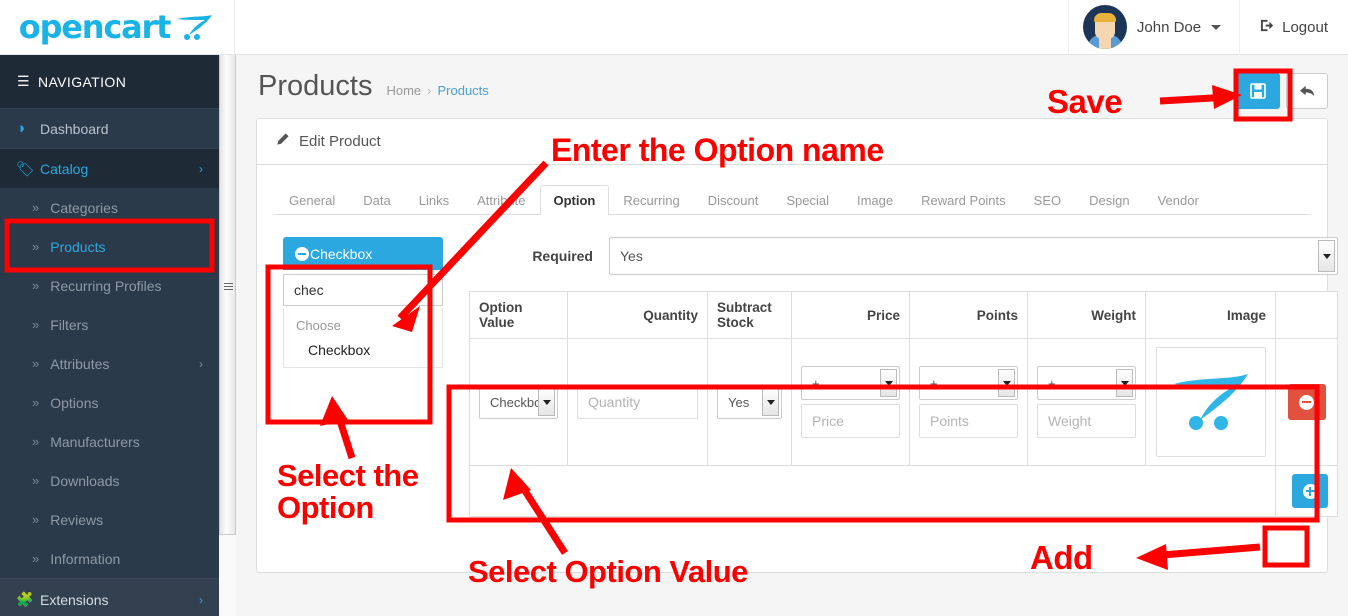 This screenshot has height=616, width=1348. Describe the element at coordinates (1178, 200) in the screenshot. I see `tab-vendor: Vendor` at that location.